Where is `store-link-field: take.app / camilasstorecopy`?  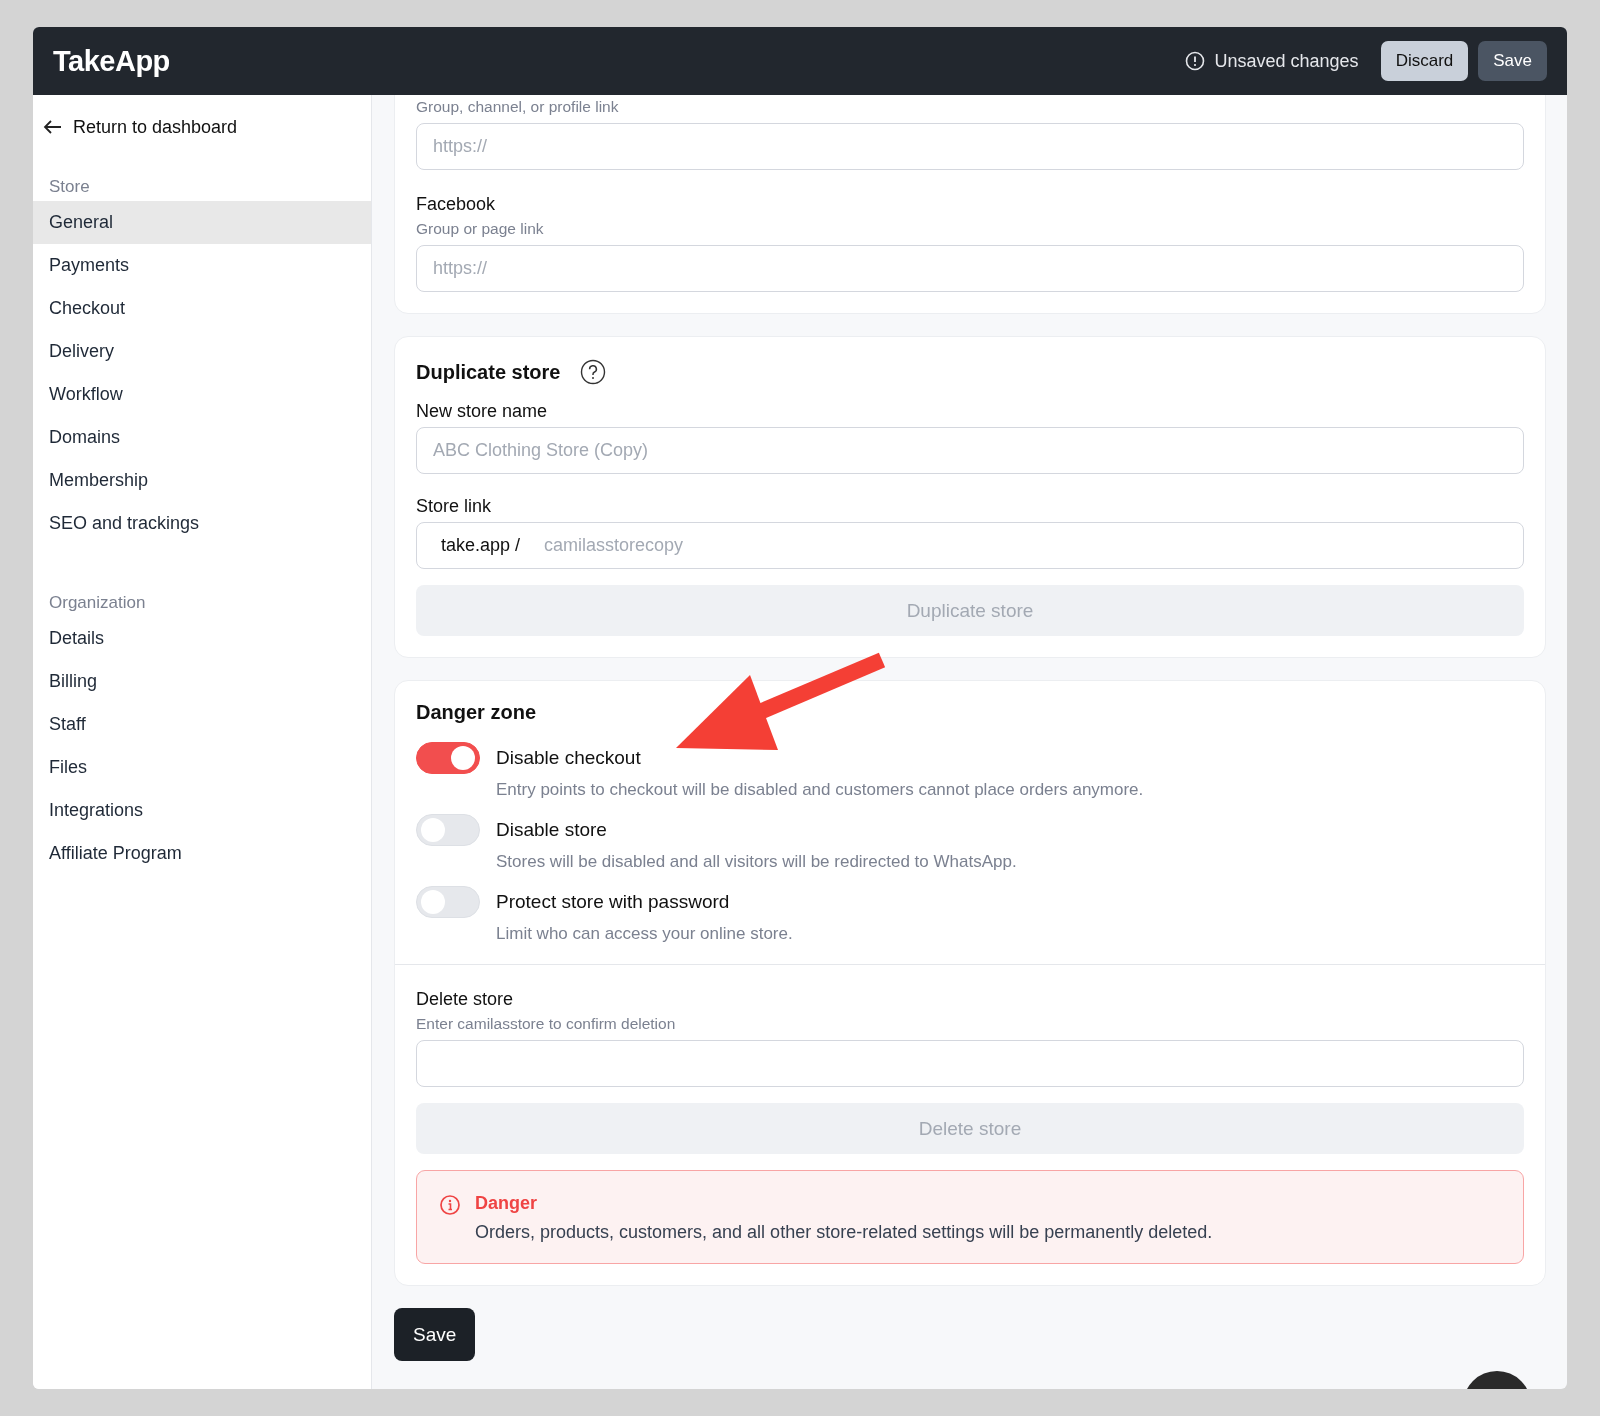 store-link-field: take.app / camilasstorecopy is located at coordinates (970, 545).